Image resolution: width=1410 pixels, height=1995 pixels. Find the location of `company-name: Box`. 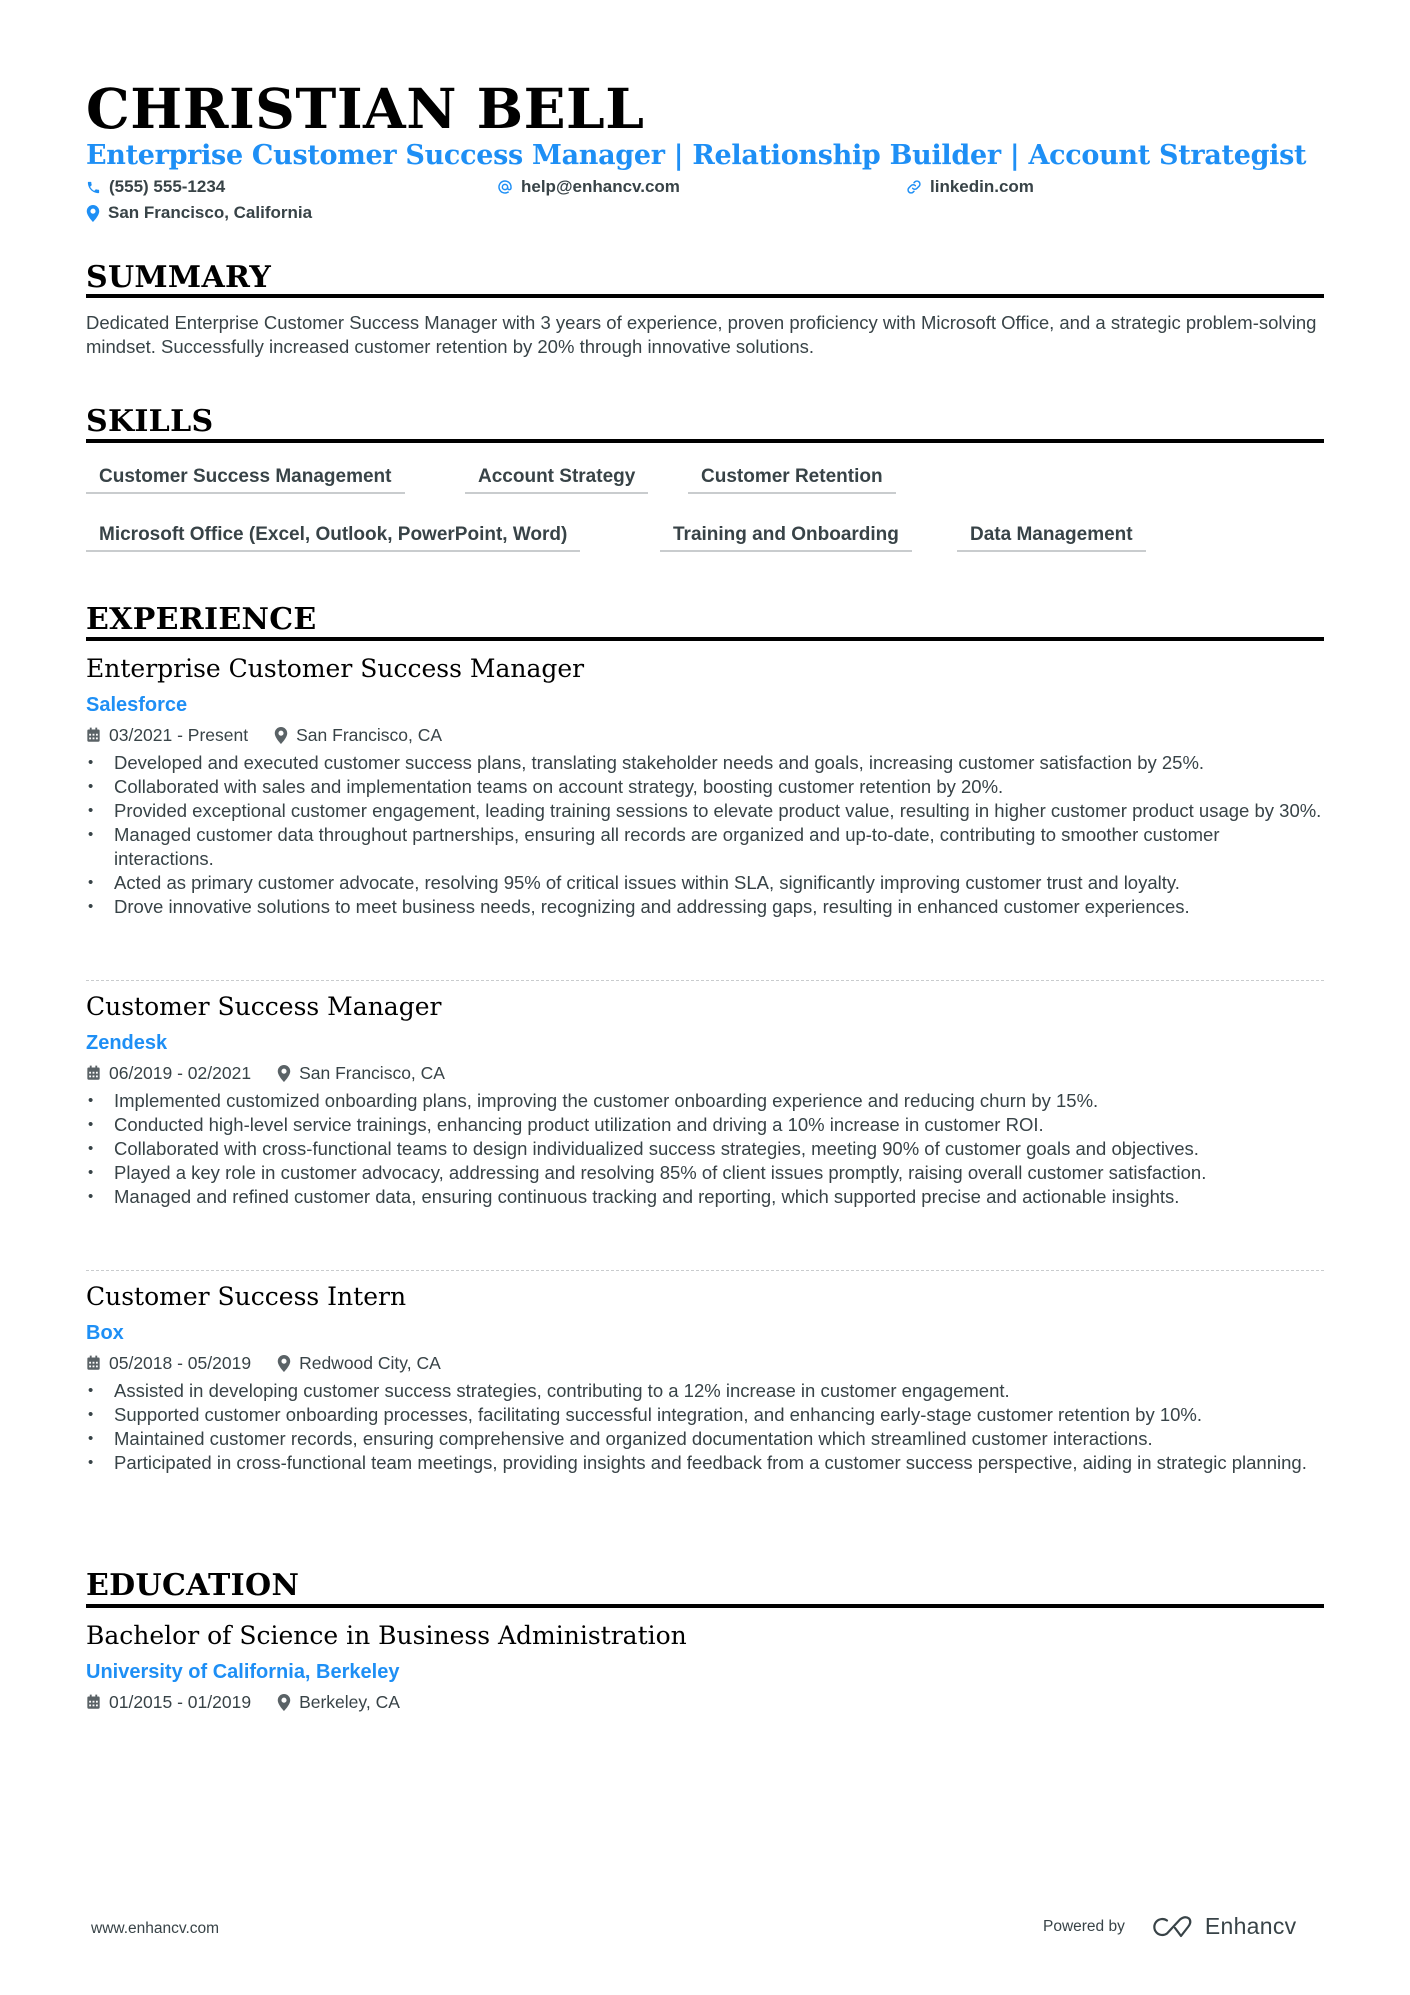

company-name: Box is located at coordinates (105, 1333).